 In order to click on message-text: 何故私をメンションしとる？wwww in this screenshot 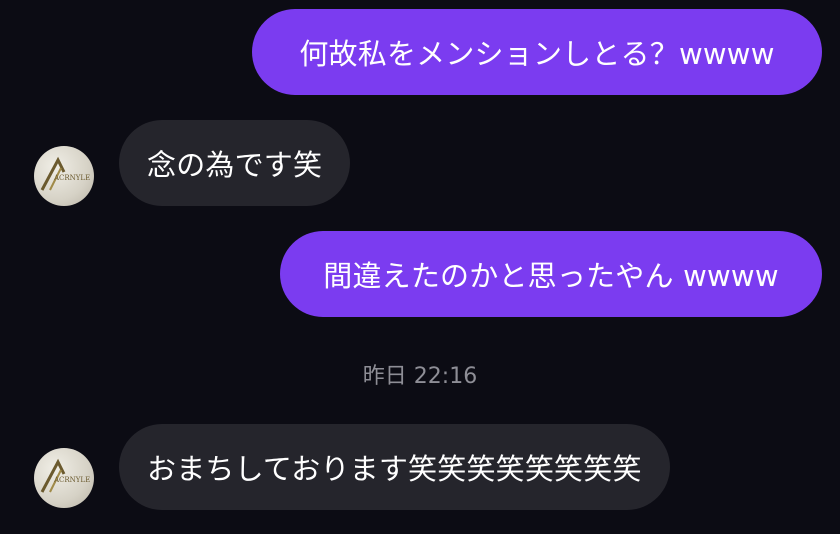, I will do `click(537, 54)`.